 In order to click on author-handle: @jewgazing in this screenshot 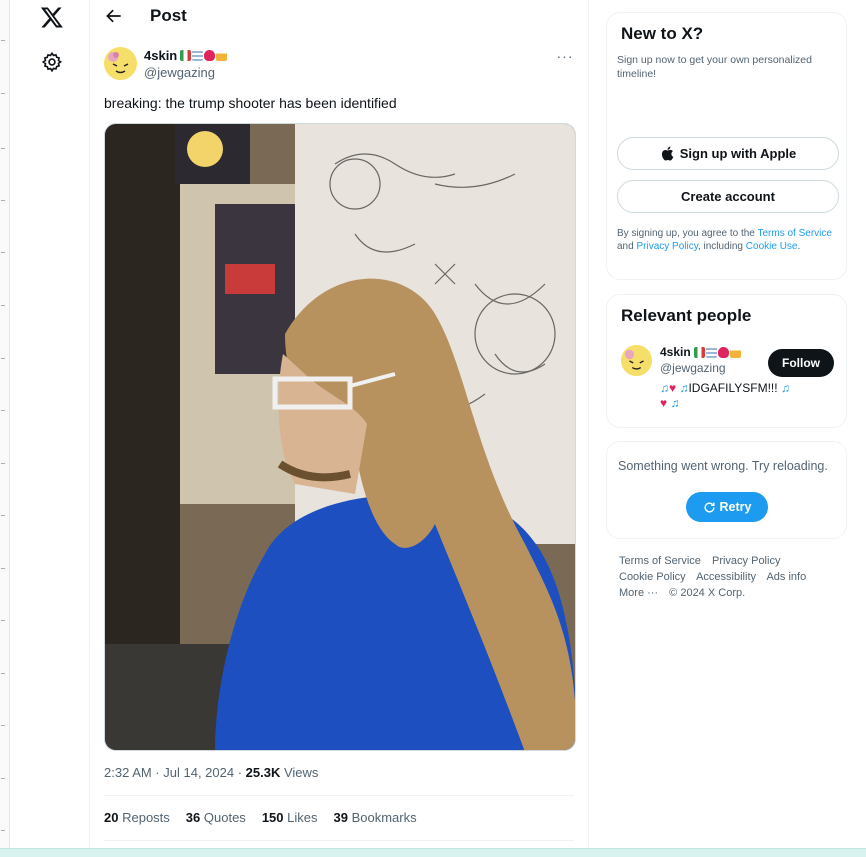, I will do `click(185, 72)`.